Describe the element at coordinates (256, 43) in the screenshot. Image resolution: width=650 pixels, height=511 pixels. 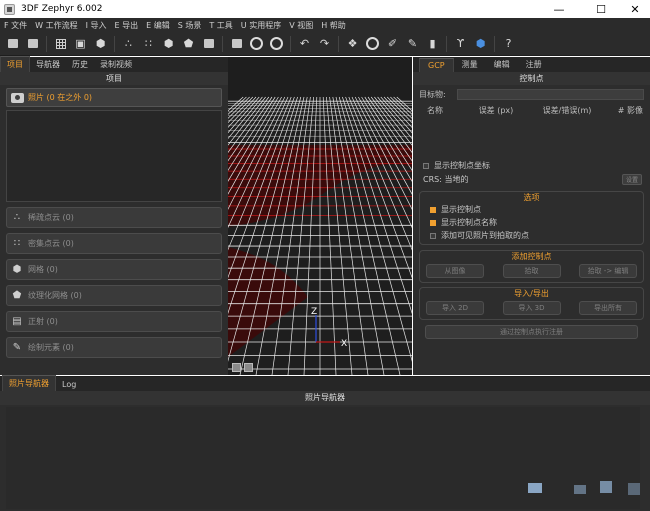
I see `refresh-icon` at that location.